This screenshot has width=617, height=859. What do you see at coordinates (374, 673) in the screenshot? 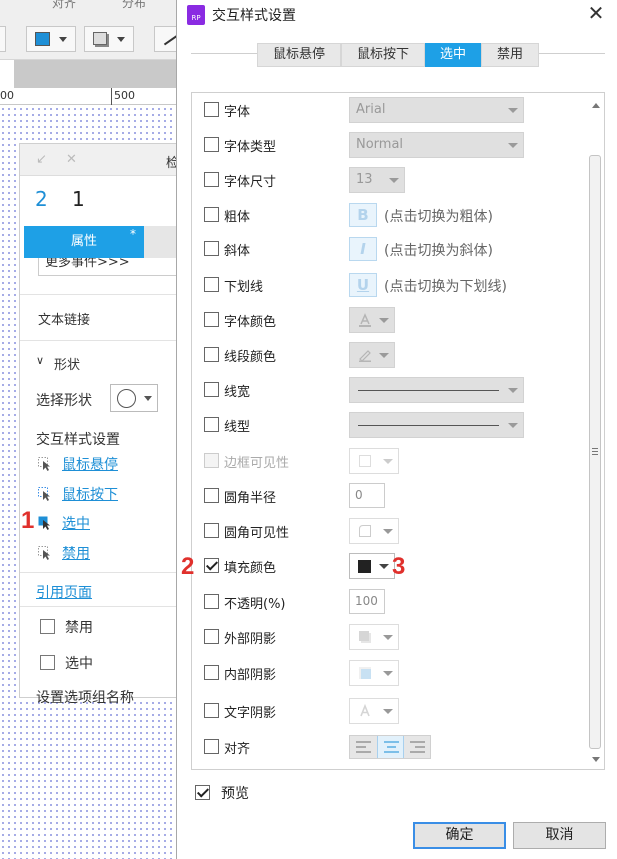
I see `inner-shadow-picker` at bounding box center [374, 673].